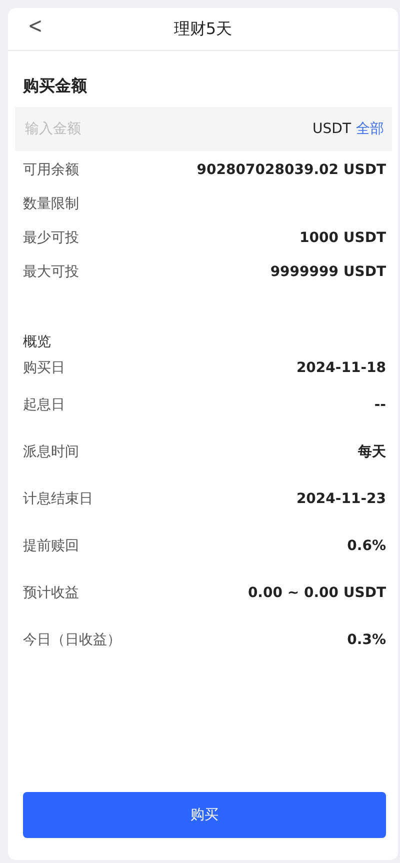  Describe the element at coordinates (380, 404) in the screenshot. I see `row-value: --` at that location.